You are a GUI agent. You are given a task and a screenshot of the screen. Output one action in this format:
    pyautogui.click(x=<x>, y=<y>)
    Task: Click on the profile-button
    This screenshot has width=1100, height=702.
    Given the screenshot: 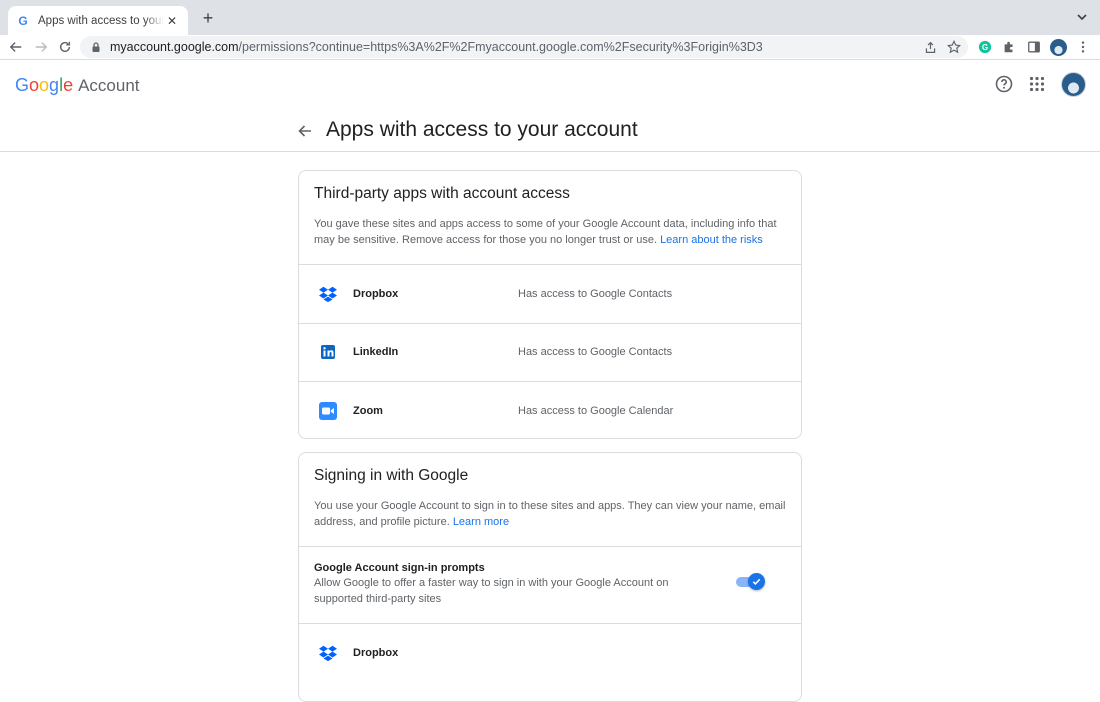 What is the action you would take?
    pyautogui.click(x=1058, y=47)
    